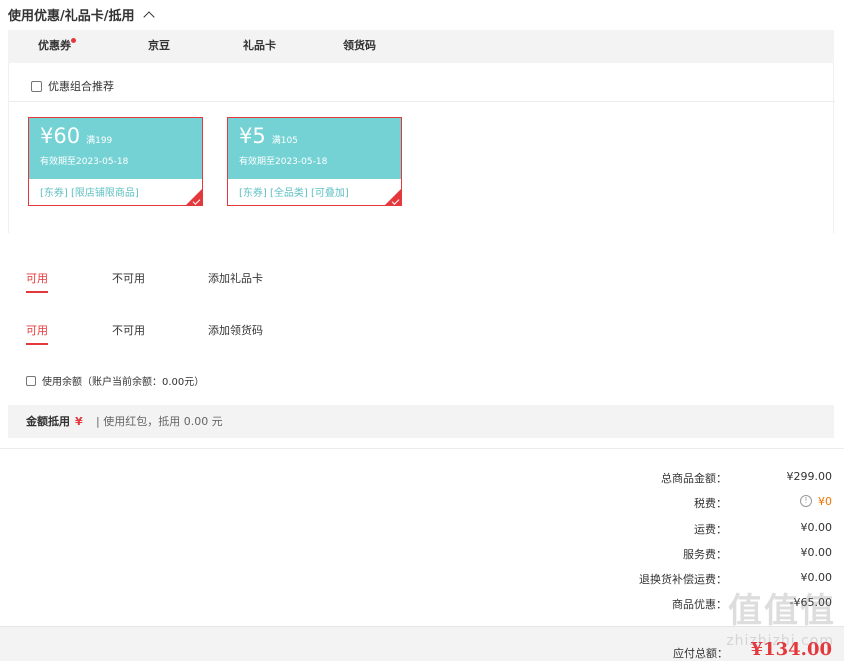  What do you see at coordinates (782, 611) in the screenshot?
I see `watermark: 值值值` at bounding box center [782, 611].